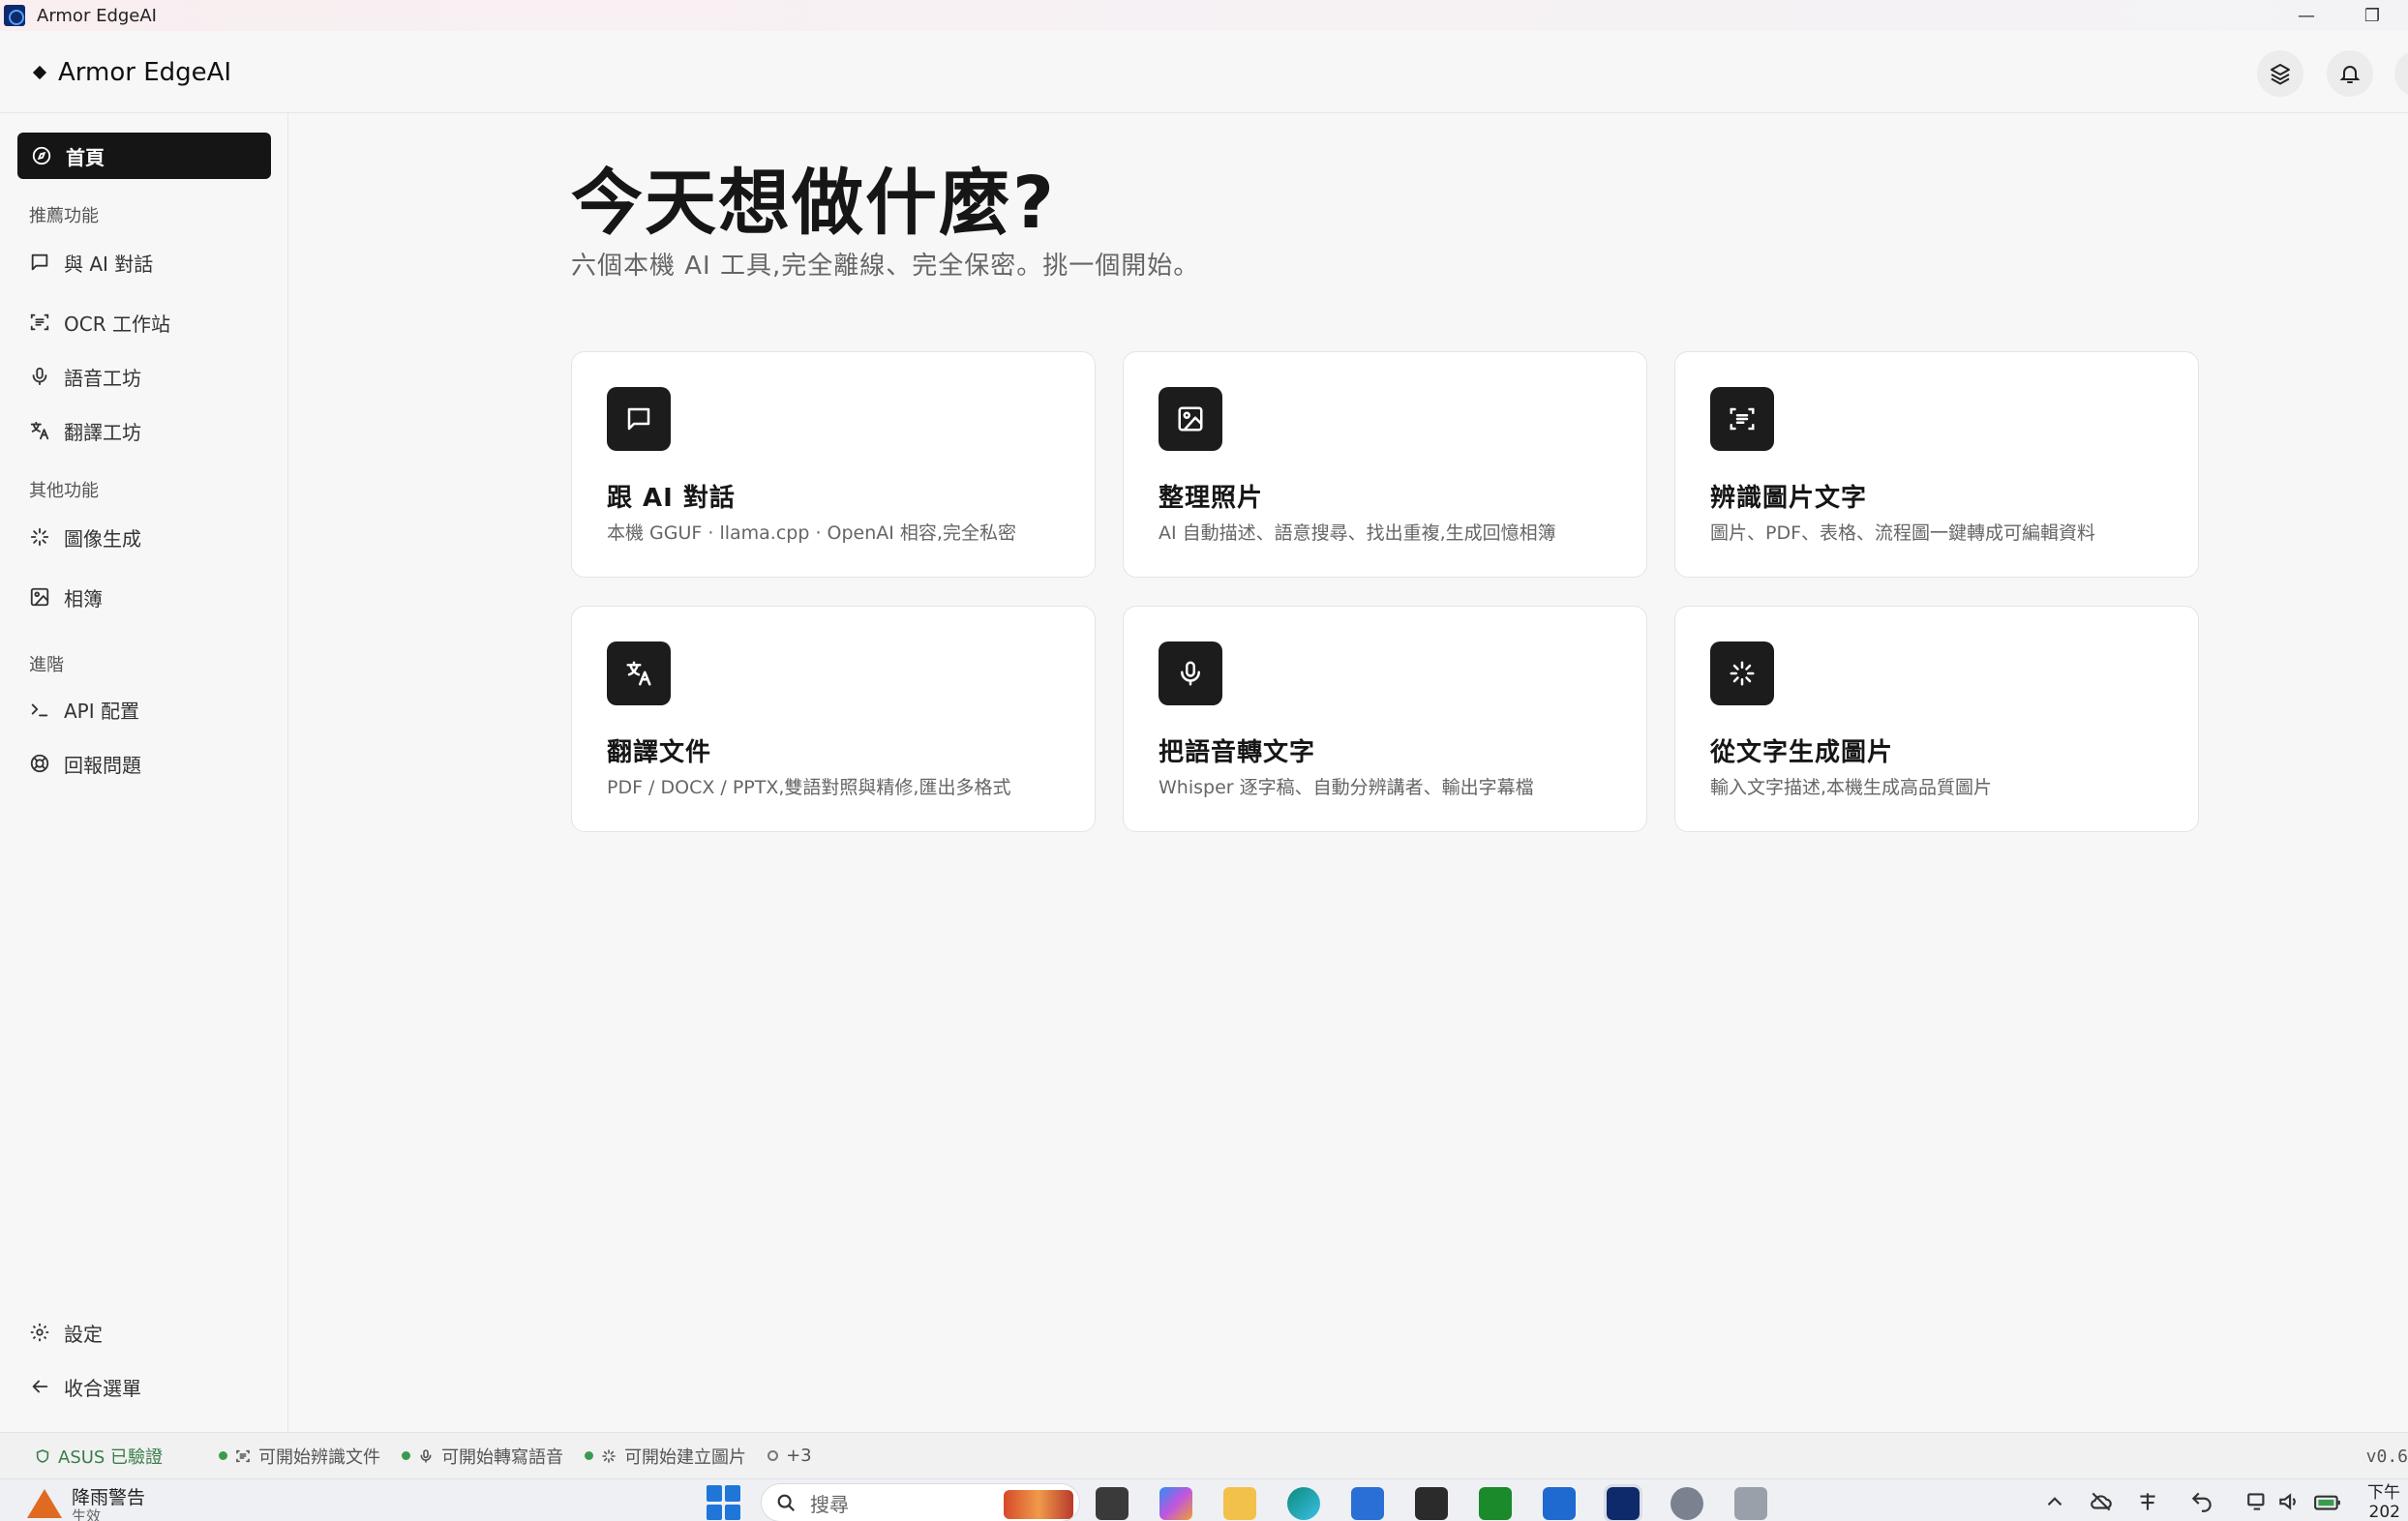 The height and width of the screenshot is (1521, 2408). What do you see at coordinates (144, 156) in the screenshot?
I see `sidebar-item-home: 首頁` at bounding box center [144, 156].